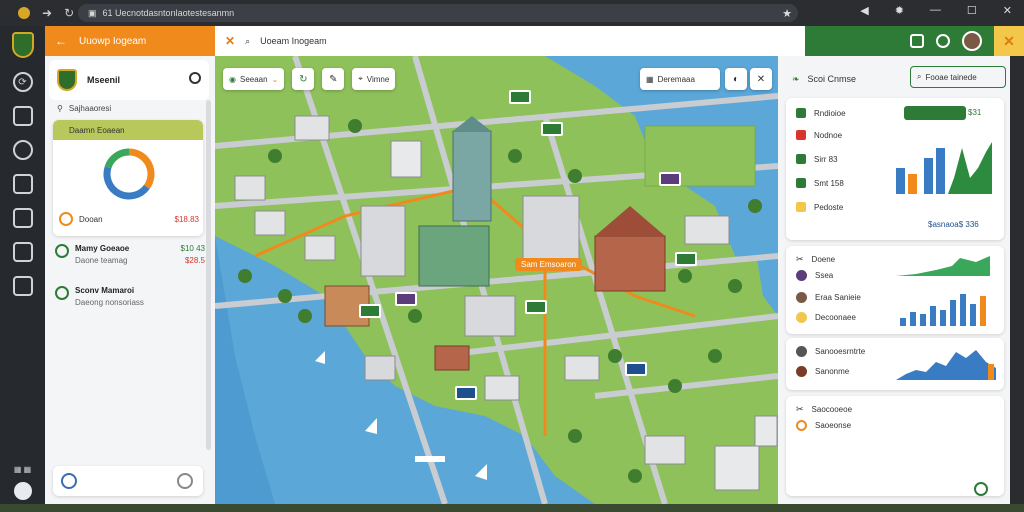  Describe the element at coordinates (109, 296) in the screenshot. I see `list-item-text: Sconv Mamaroi Daeong nonsoriass` at that location.